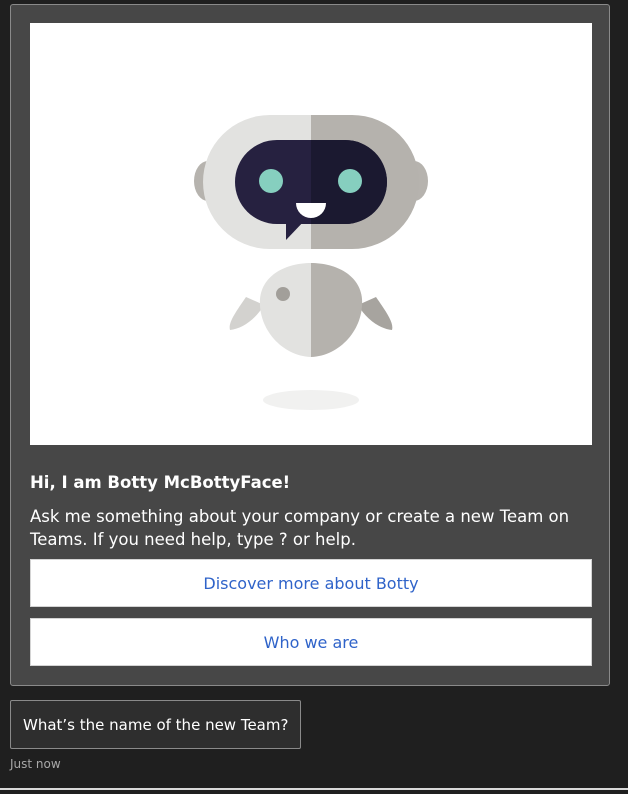 The image size is (628, 794). I want to click on message-timestamp: Just now, so click(35, 764).